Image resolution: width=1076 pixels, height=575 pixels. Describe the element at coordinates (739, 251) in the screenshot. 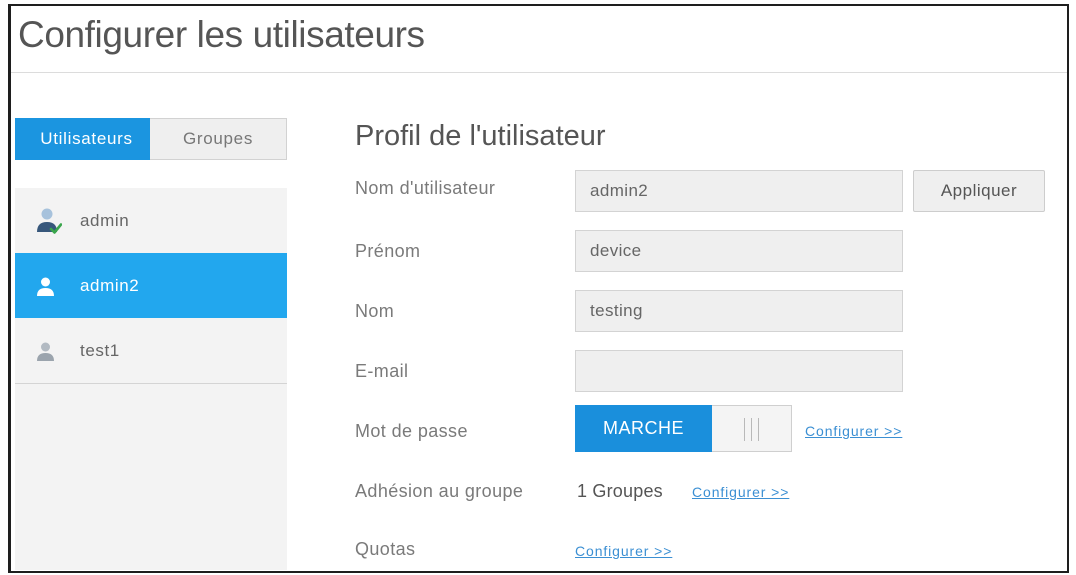

I see `first-name-field` at that location.